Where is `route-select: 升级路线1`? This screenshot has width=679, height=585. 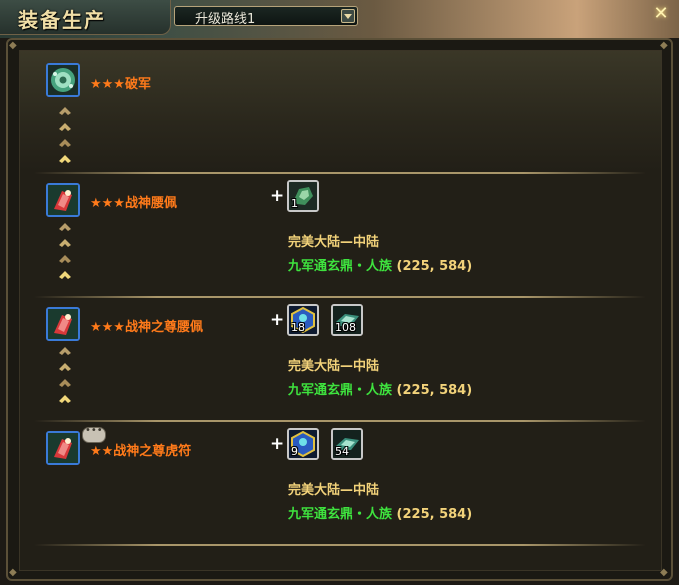
route-select: 升级路线1 is located at coordinates (266, 16).